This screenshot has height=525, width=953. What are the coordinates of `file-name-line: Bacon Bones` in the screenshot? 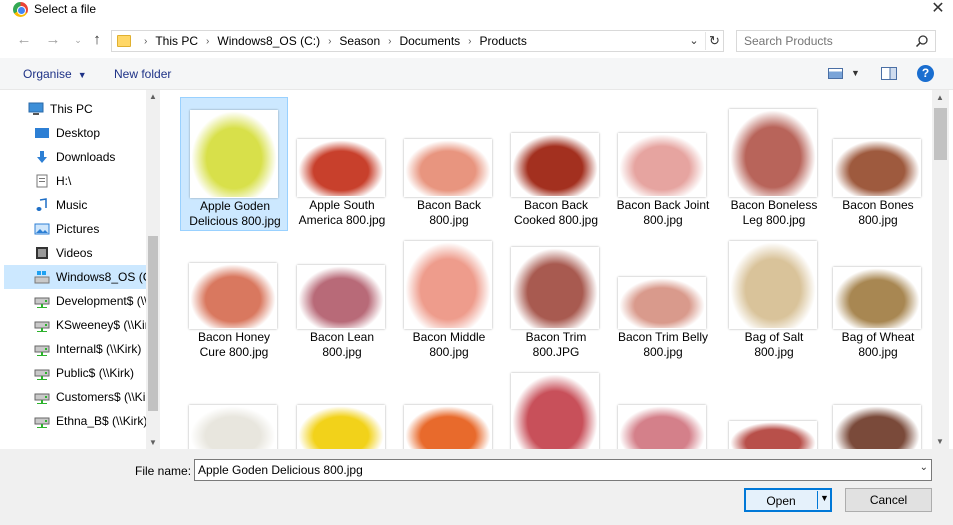 It's located at (878, 205).